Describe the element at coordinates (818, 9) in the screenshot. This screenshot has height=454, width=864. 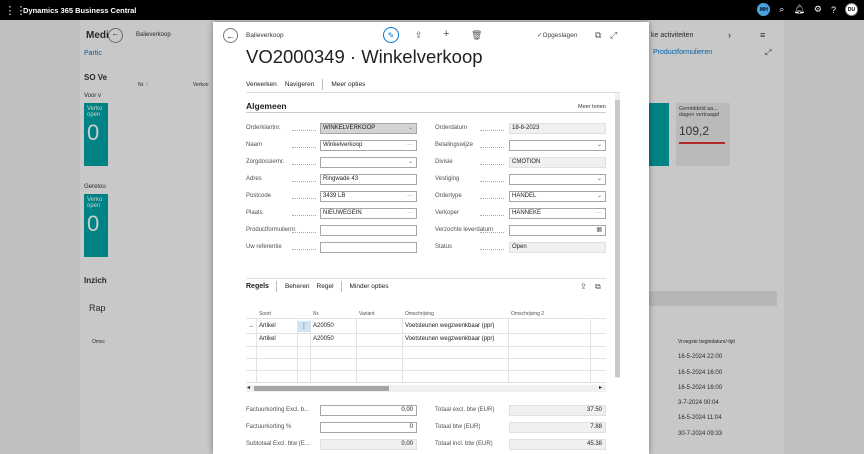
I see `gear-icon: ⚙` at that location.